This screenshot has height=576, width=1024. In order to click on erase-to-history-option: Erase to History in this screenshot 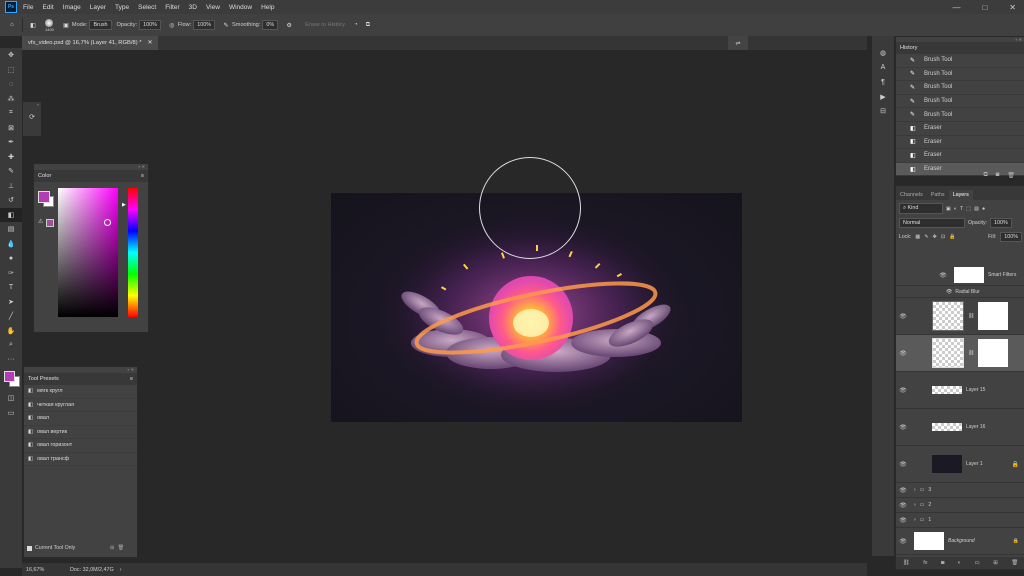, I will do `click(325, 25)`.